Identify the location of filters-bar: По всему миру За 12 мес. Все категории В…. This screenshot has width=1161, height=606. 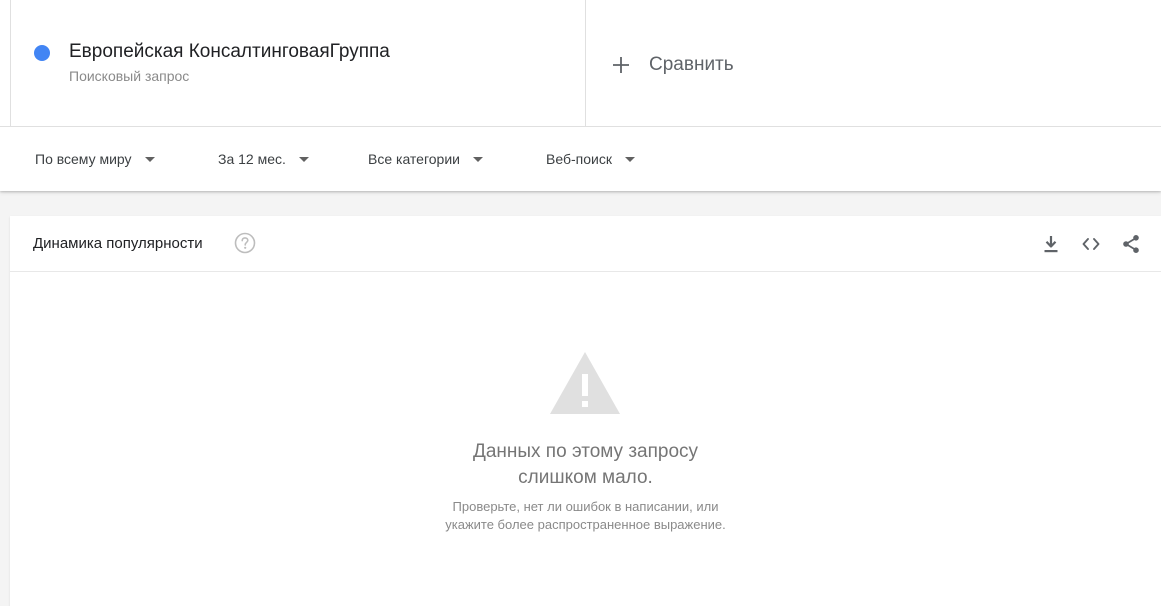
(580, 159).